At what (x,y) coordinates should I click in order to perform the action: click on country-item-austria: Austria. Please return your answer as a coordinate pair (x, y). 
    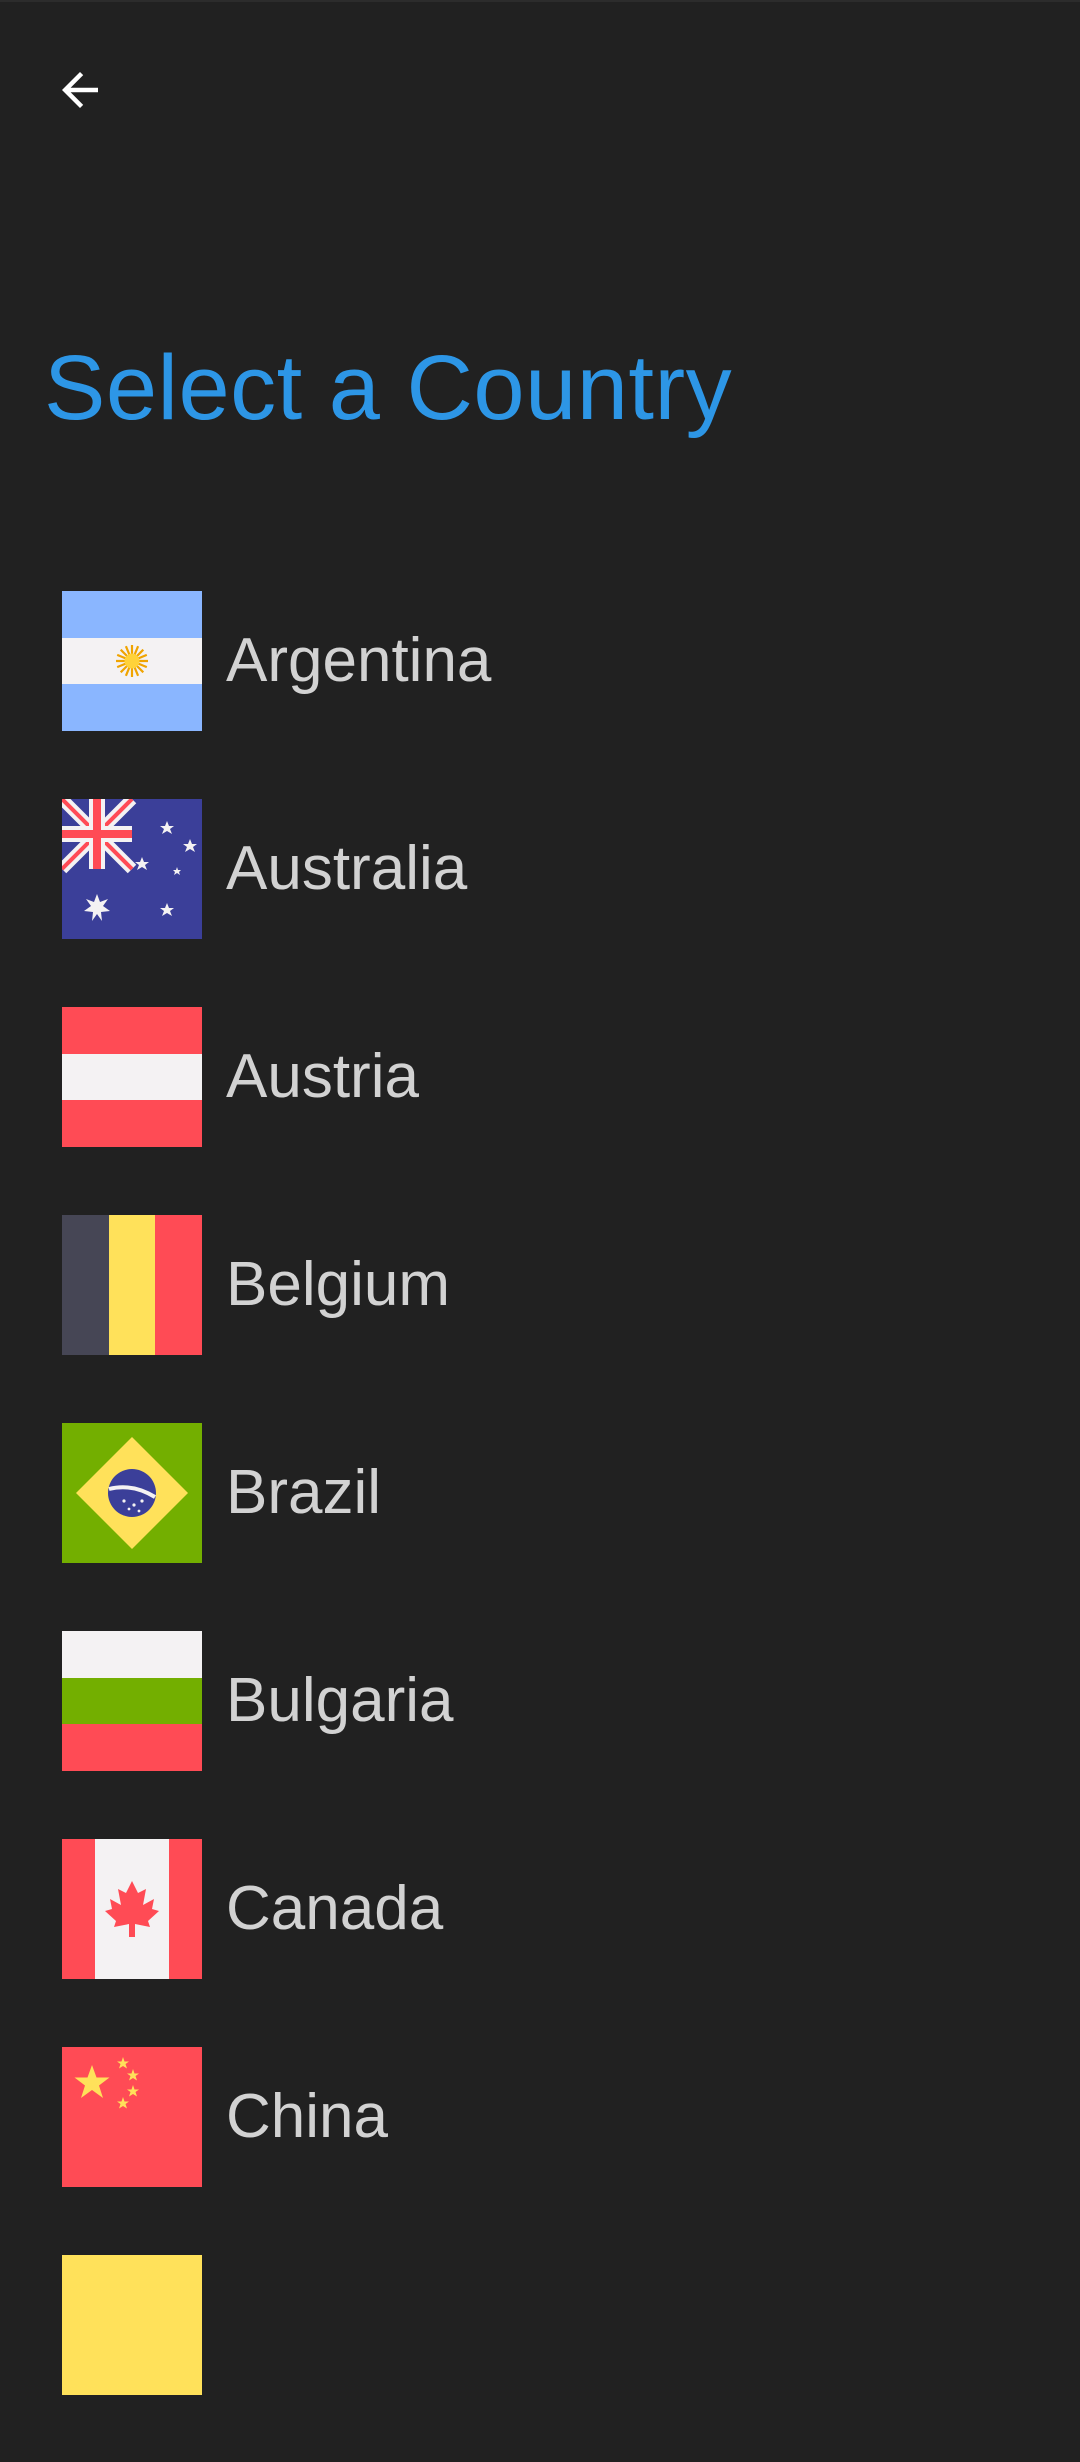
    Looking at the image, I should click on (540, 1110).